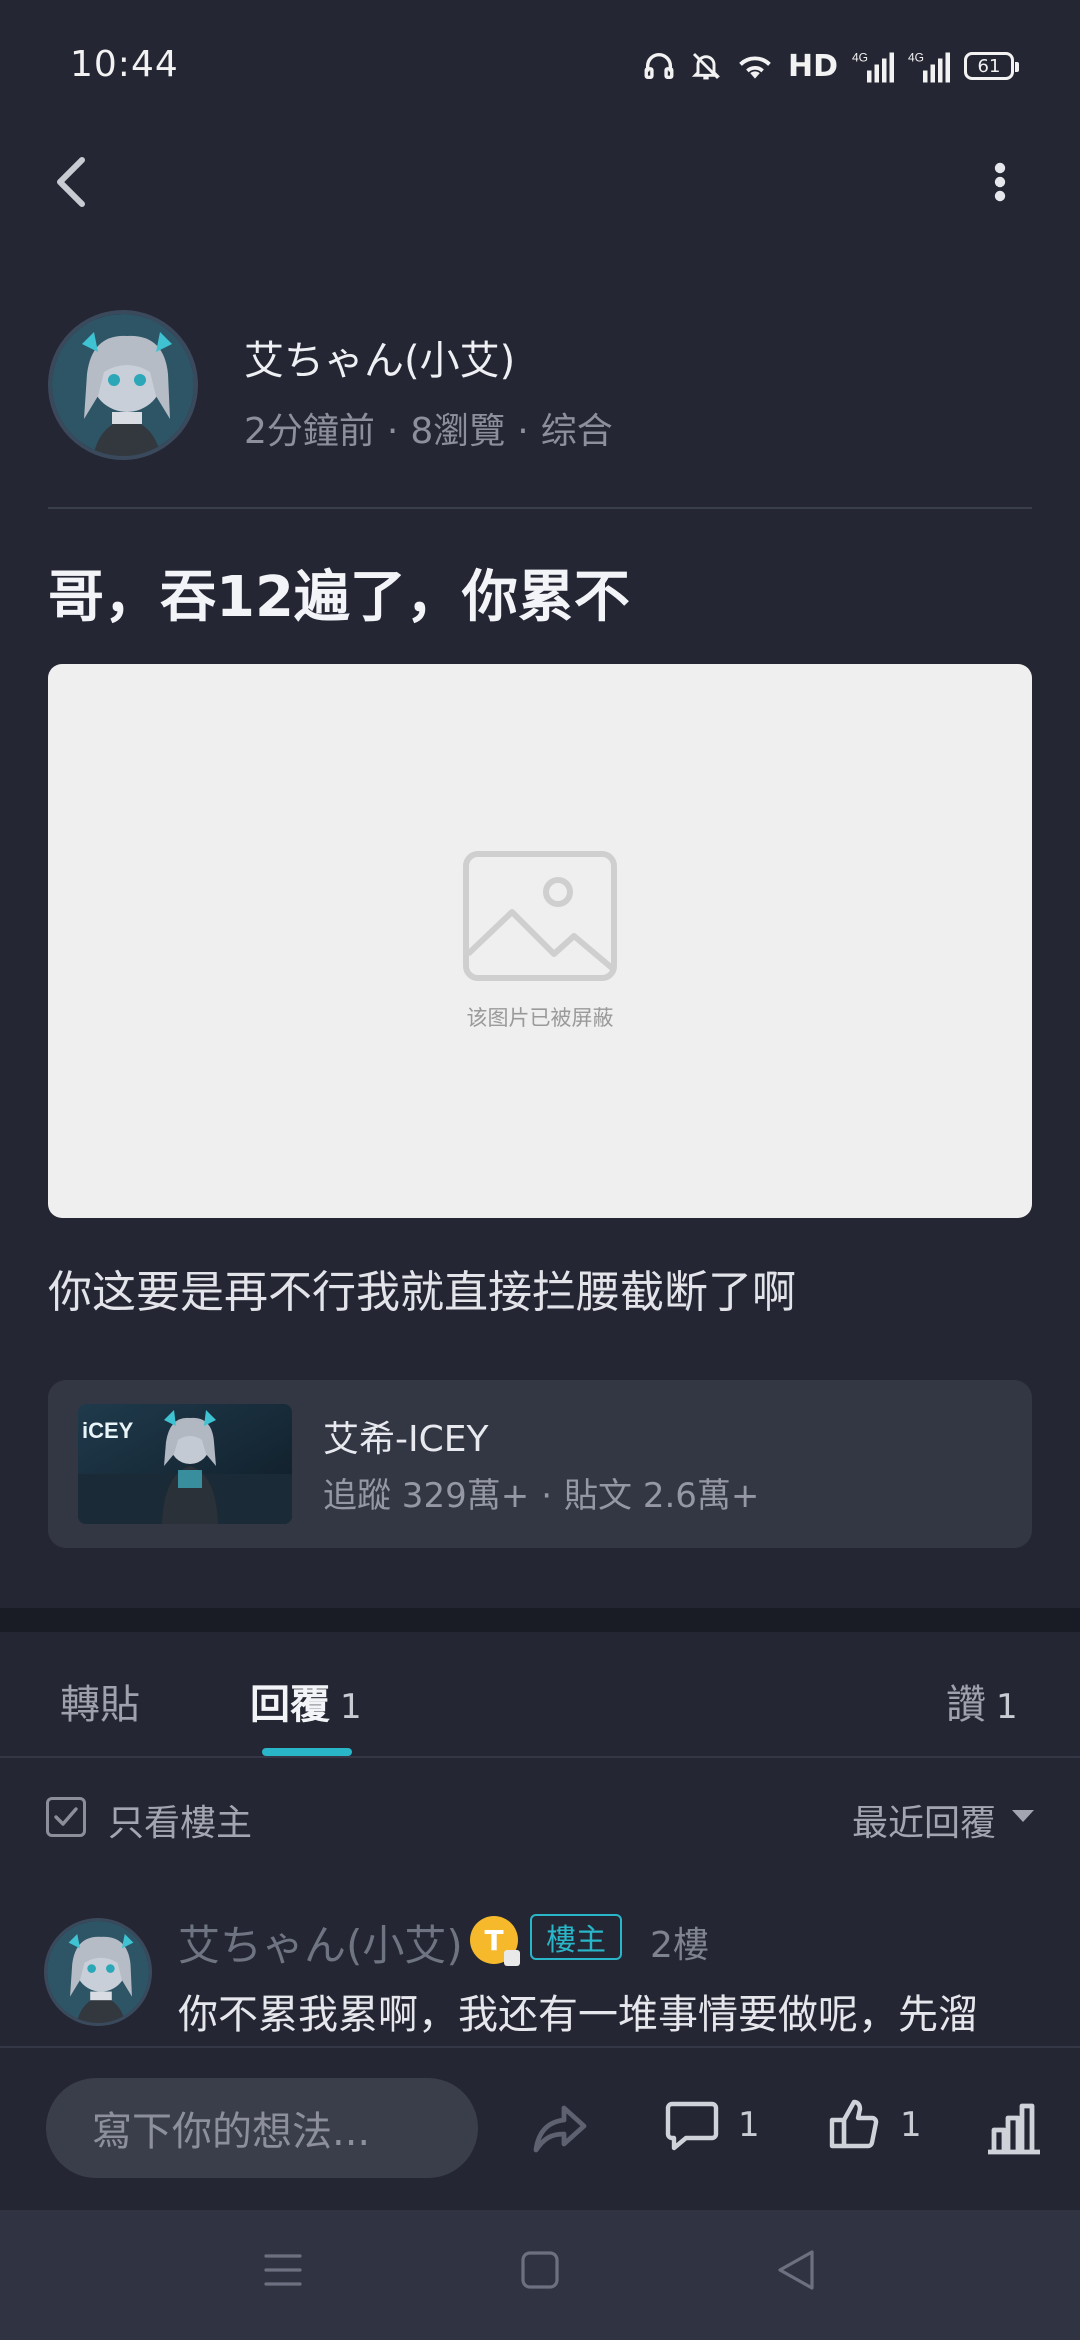 The image size is (1080, 2340). Describe the element at coordinates (180, 1820) in the screenshot. I see `only-op-label: 只看樓主` at that location.